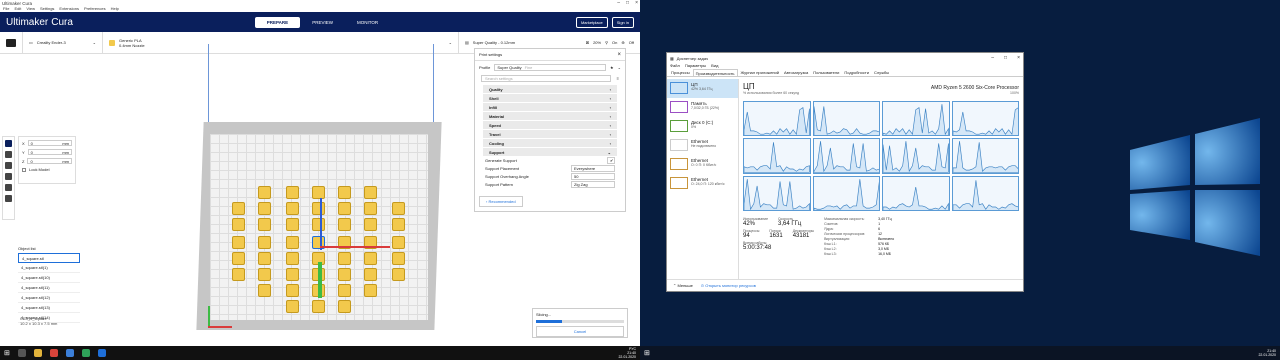 The width and height of the screenshot is (1280, 360). Describe the element at coordinates (550, 125) in the screenshot. I see `category-speed: Speed ‹` at that location.